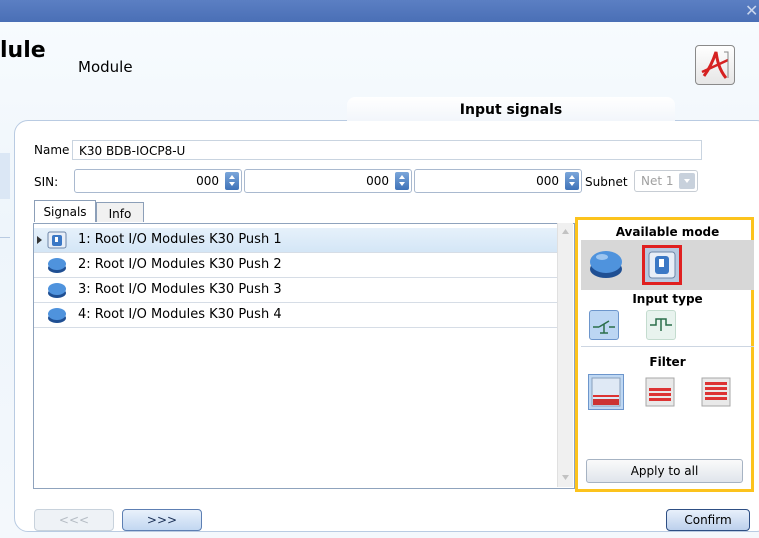  What do you see at coordinates (511, 109) in the screenshot?
I see `input-signals-tab: Input signals` at bounding box center [511, 109].